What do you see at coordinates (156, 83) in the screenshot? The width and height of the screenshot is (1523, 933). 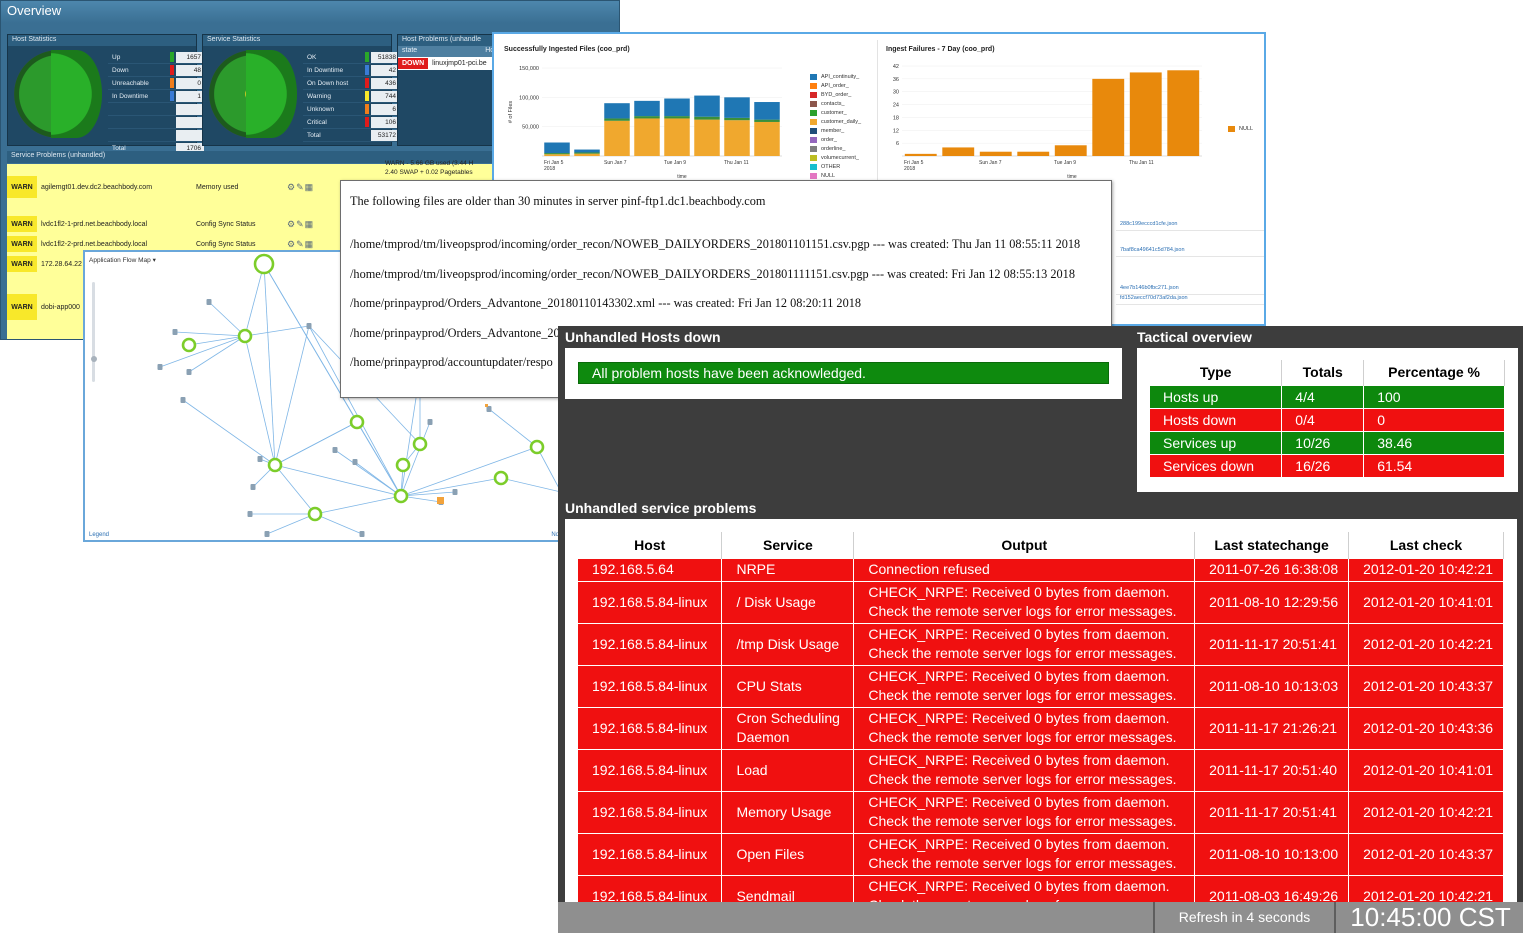 I see `stat-row: Unreachable 0` at bounding box center [156, 83].